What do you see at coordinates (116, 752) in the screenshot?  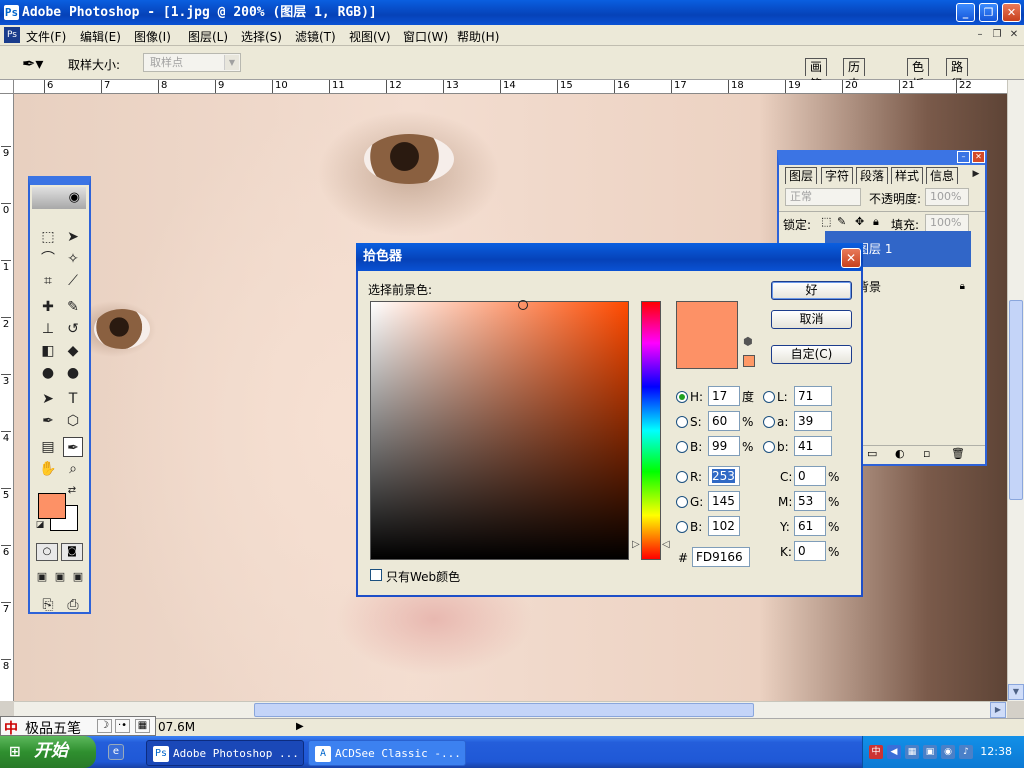 I see `quick-launch-ie-icon: e` at bounding box center [116, 752].